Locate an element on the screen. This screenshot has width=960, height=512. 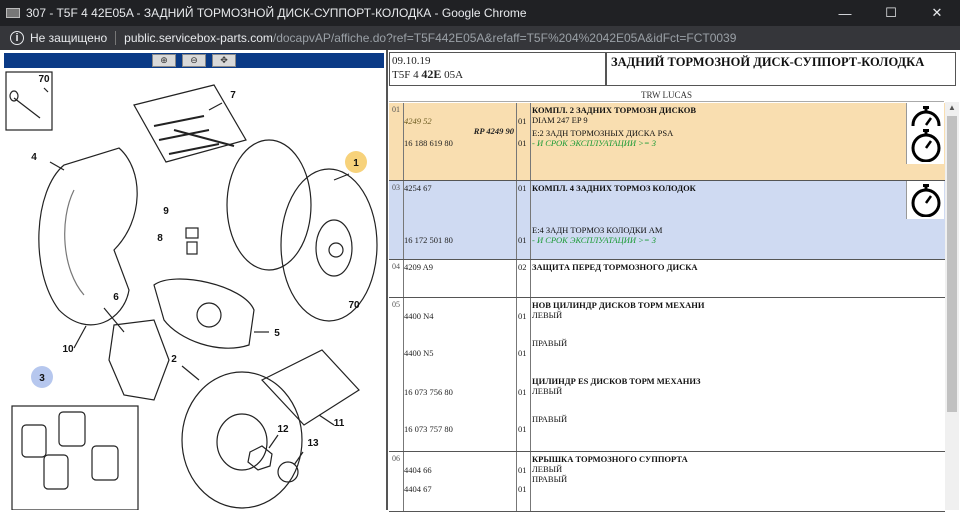
group-number: 06 is located at coordinates (396, 458).